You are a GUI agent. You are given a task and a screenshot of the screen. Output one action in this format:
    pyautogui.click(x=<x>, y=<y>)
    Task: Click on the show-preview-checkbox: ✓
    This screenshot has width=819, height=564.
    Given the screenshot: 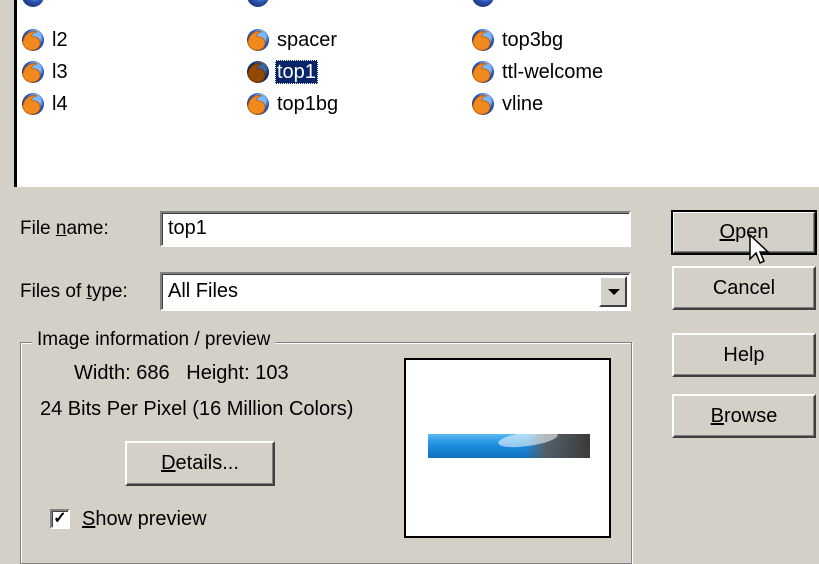 What is the action you would take?
    pyautogui.click(x=60, y=519)
    